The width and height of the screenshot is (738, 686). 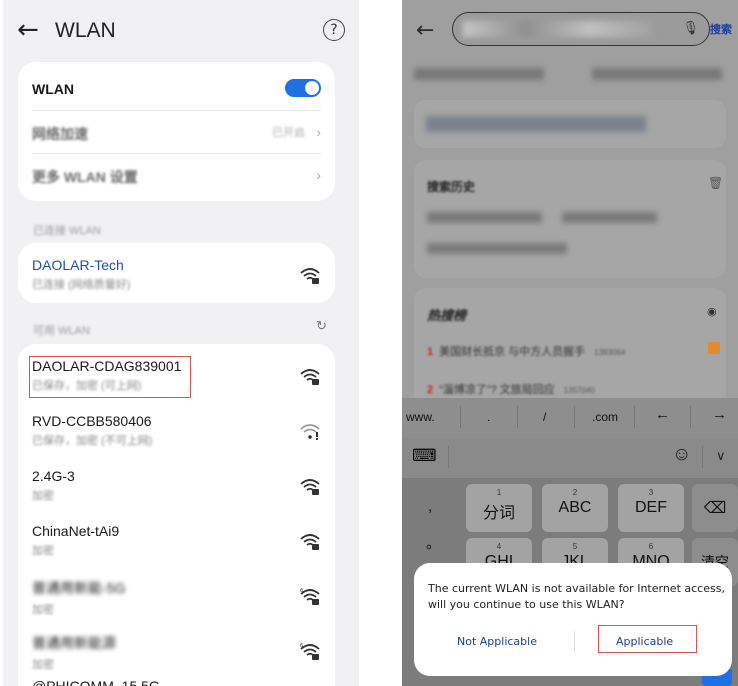 What do you see at coordinates (176, 682) in the screenshot?
I see `network-row: @PHICOMM_15 5G` at bounding box center [176, 682].